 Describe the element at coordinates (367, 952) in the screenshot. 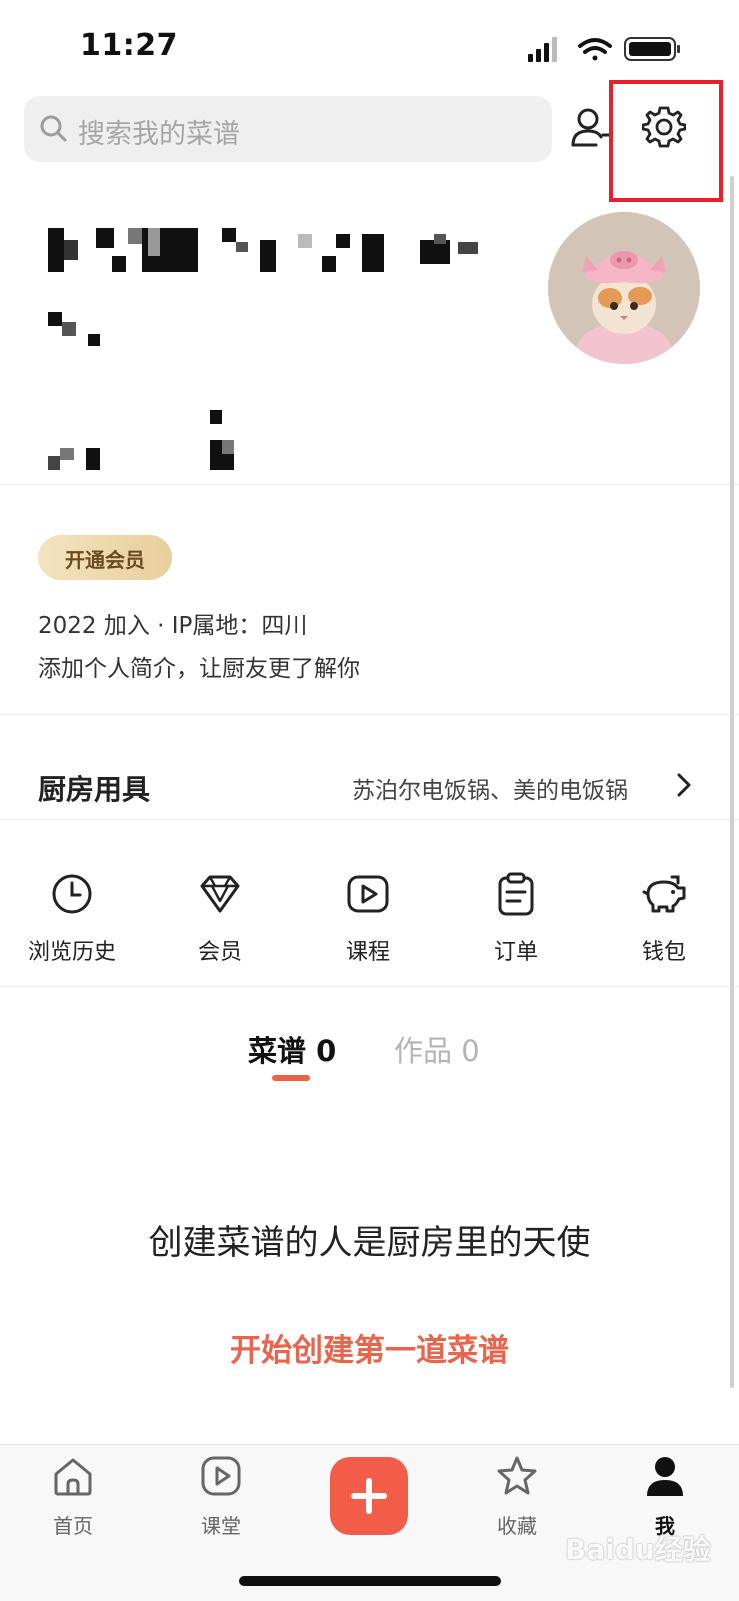

I see `quick-link-label: 课程` at that location.